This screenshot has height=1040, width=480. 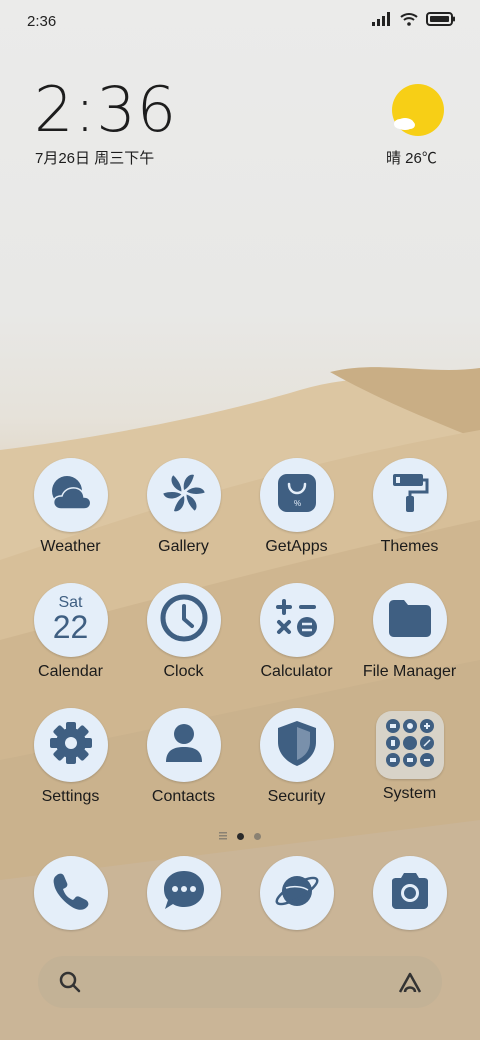 I want to click on app-label: Gallery, so click(x=183, y=546).